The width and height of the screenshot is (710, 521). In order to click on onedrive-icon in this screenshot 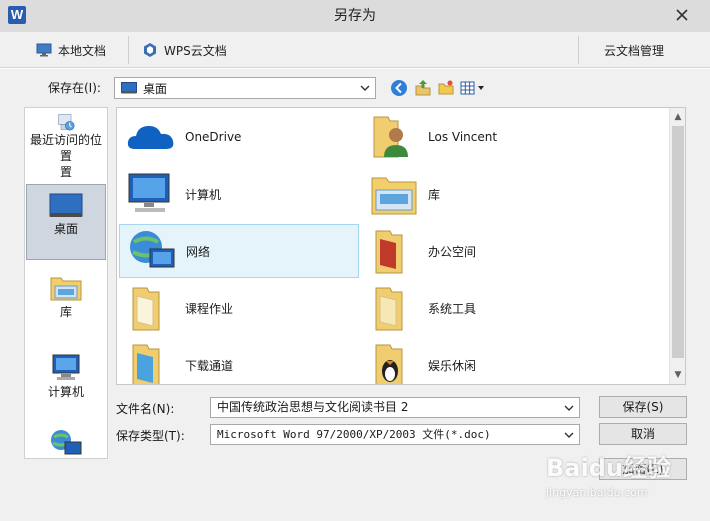, I will do `click(150, 137)`.